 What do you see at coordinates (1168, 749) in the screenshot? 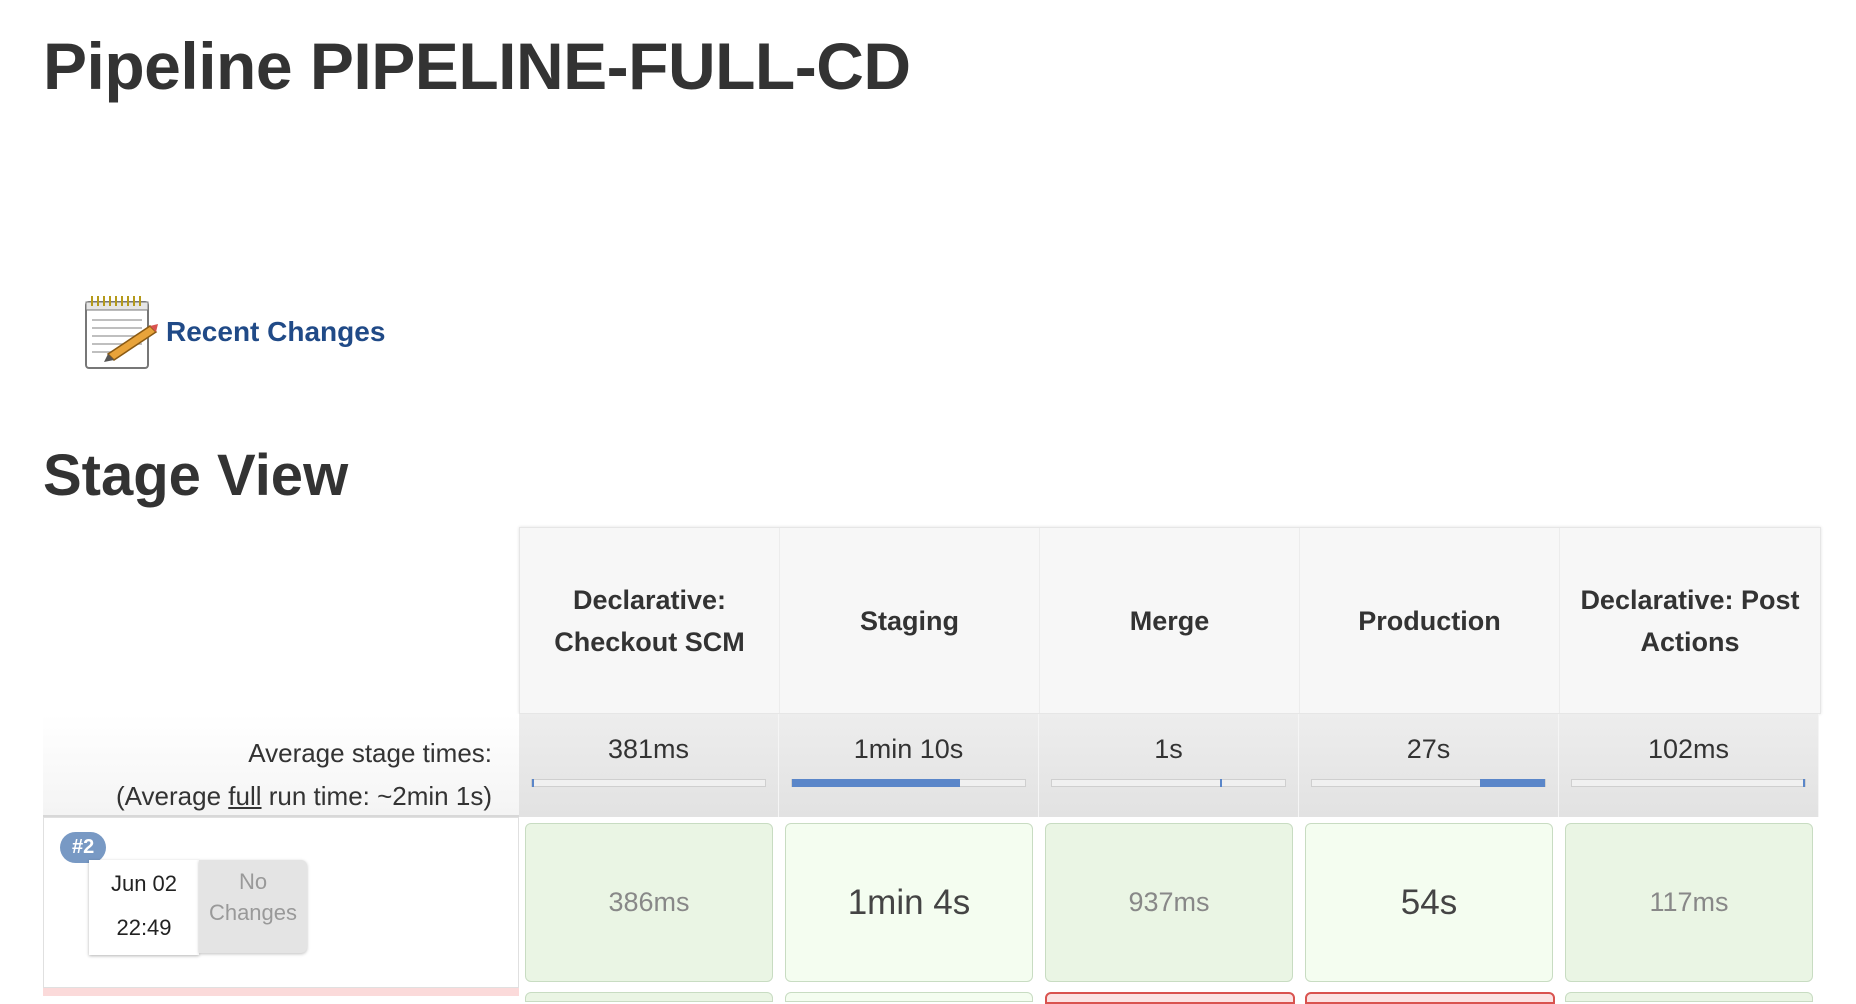
I see `avg-value: 1s` at bounding box center [1168, 749].